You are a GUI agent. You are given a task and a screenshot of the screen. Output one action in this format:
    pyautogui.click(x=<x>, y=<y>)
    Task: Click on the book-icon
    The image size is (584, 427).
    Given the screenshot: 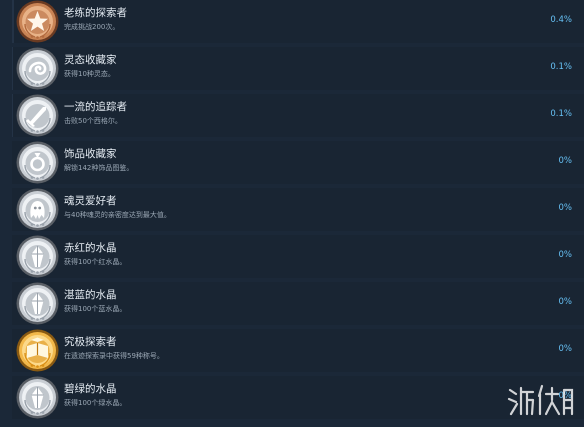 What is the action you would take?
    pyautogui.click(x=37, y=350)
    